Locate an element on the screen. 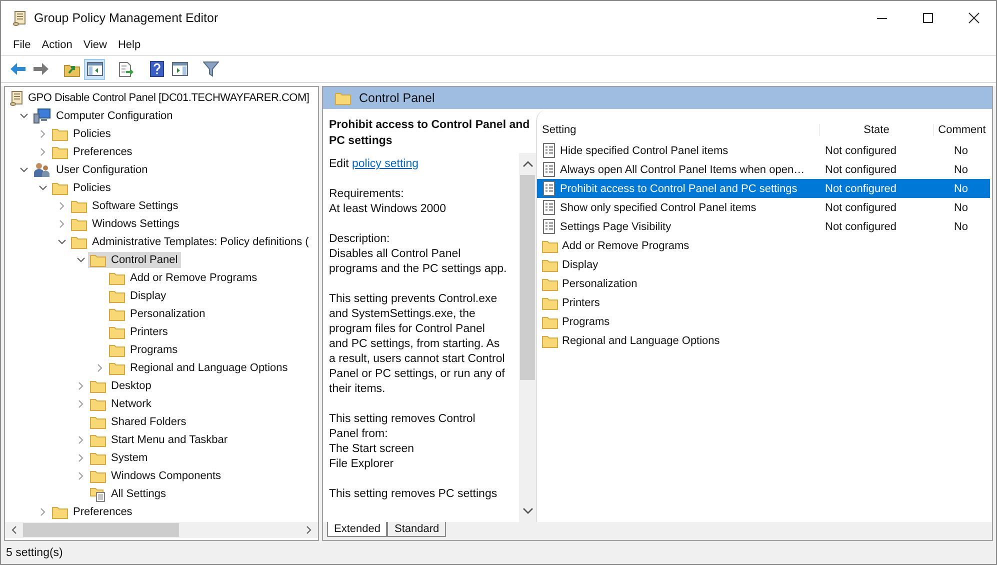 The image size is (997, 565). setting-row: Regional and Language Options is located at coordinates (763, 340).